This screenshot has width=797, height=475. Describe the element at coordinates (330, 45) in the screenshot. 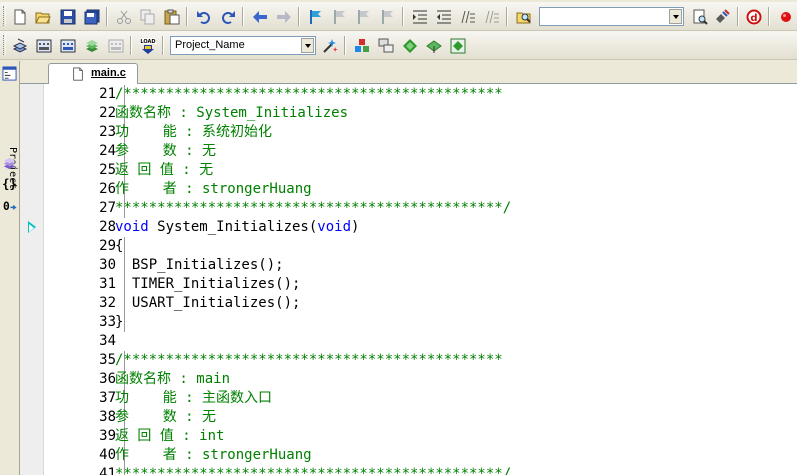

I see `target-options-button` at that location.